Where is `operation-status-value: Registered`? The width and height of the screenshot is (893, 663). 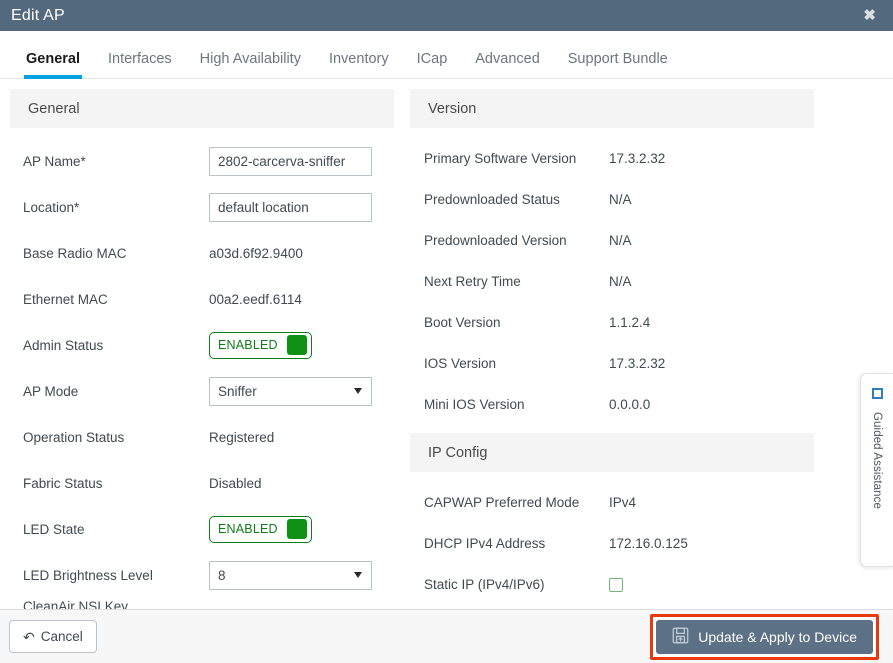
operation-status-value: Registered is located at coordinates (242, 437).